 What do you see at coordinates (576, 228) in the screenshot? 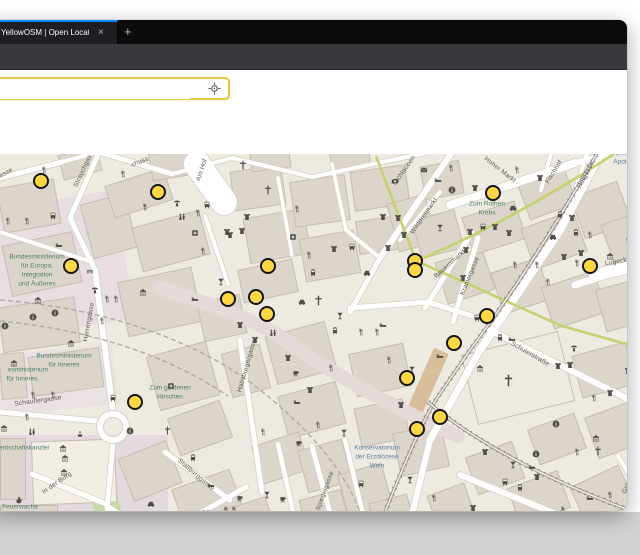
I see `tram-icon` at bounding box center [576, 228].